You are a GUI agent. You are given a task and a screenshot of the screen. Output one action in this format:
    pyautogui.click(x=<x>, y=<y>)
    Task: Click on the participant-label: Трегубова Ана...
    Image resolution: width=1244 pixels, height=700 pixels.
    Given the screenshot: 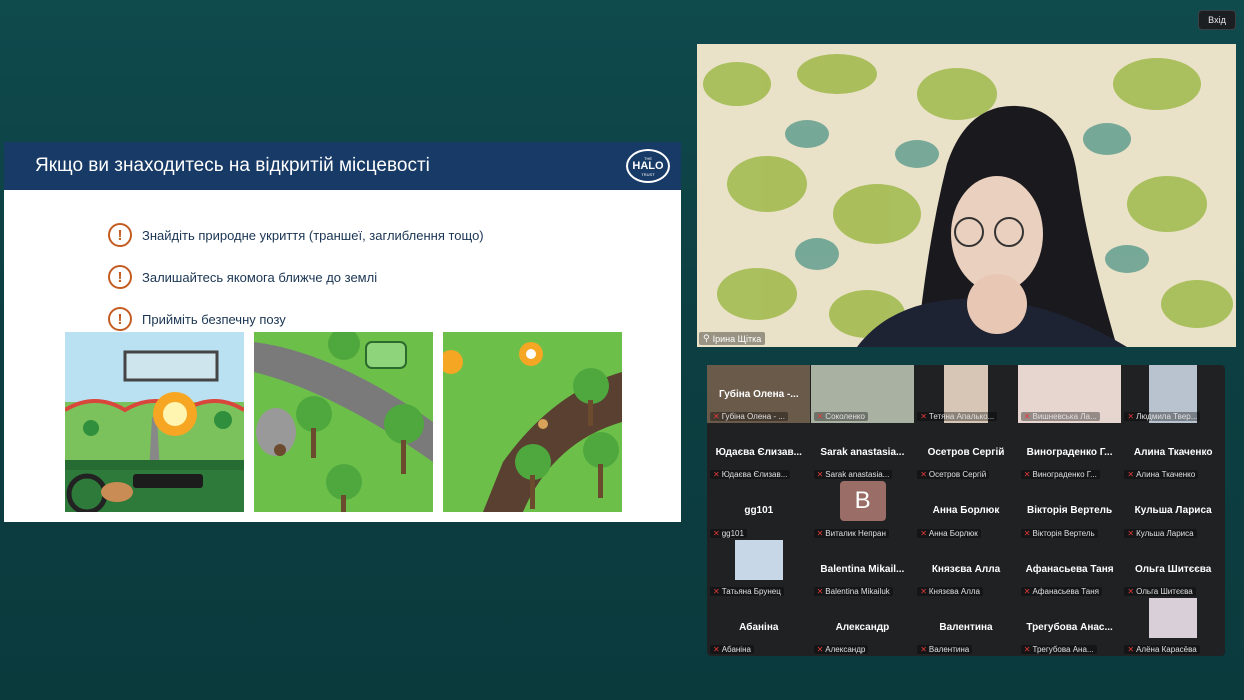 What is the action you would take?
    pyautogui.click(x=1063, y=649)
    